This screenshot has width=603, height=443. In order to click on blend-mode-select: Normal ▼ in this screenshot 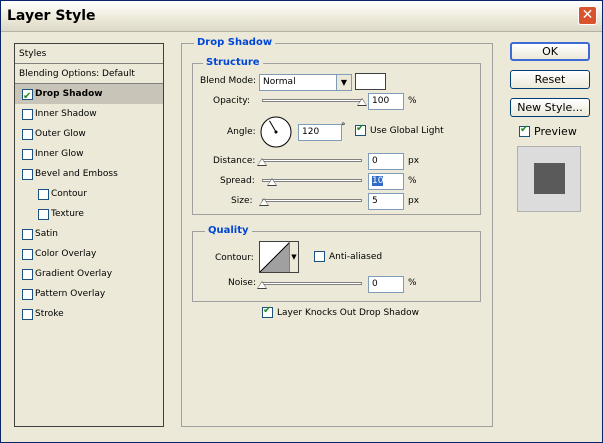, I will do `click(305, 82)`.